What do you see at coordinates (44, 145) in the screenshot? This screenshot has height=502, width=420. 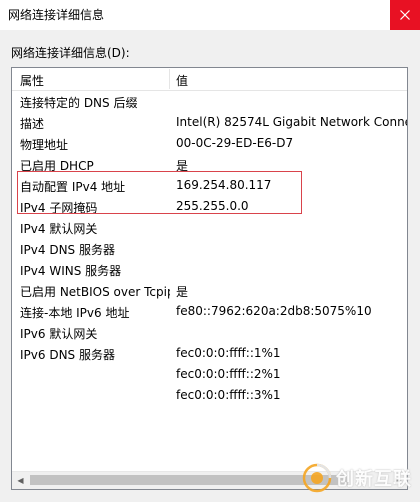 I see `property-cell: 物理地址` at bounding box center [44, 145].